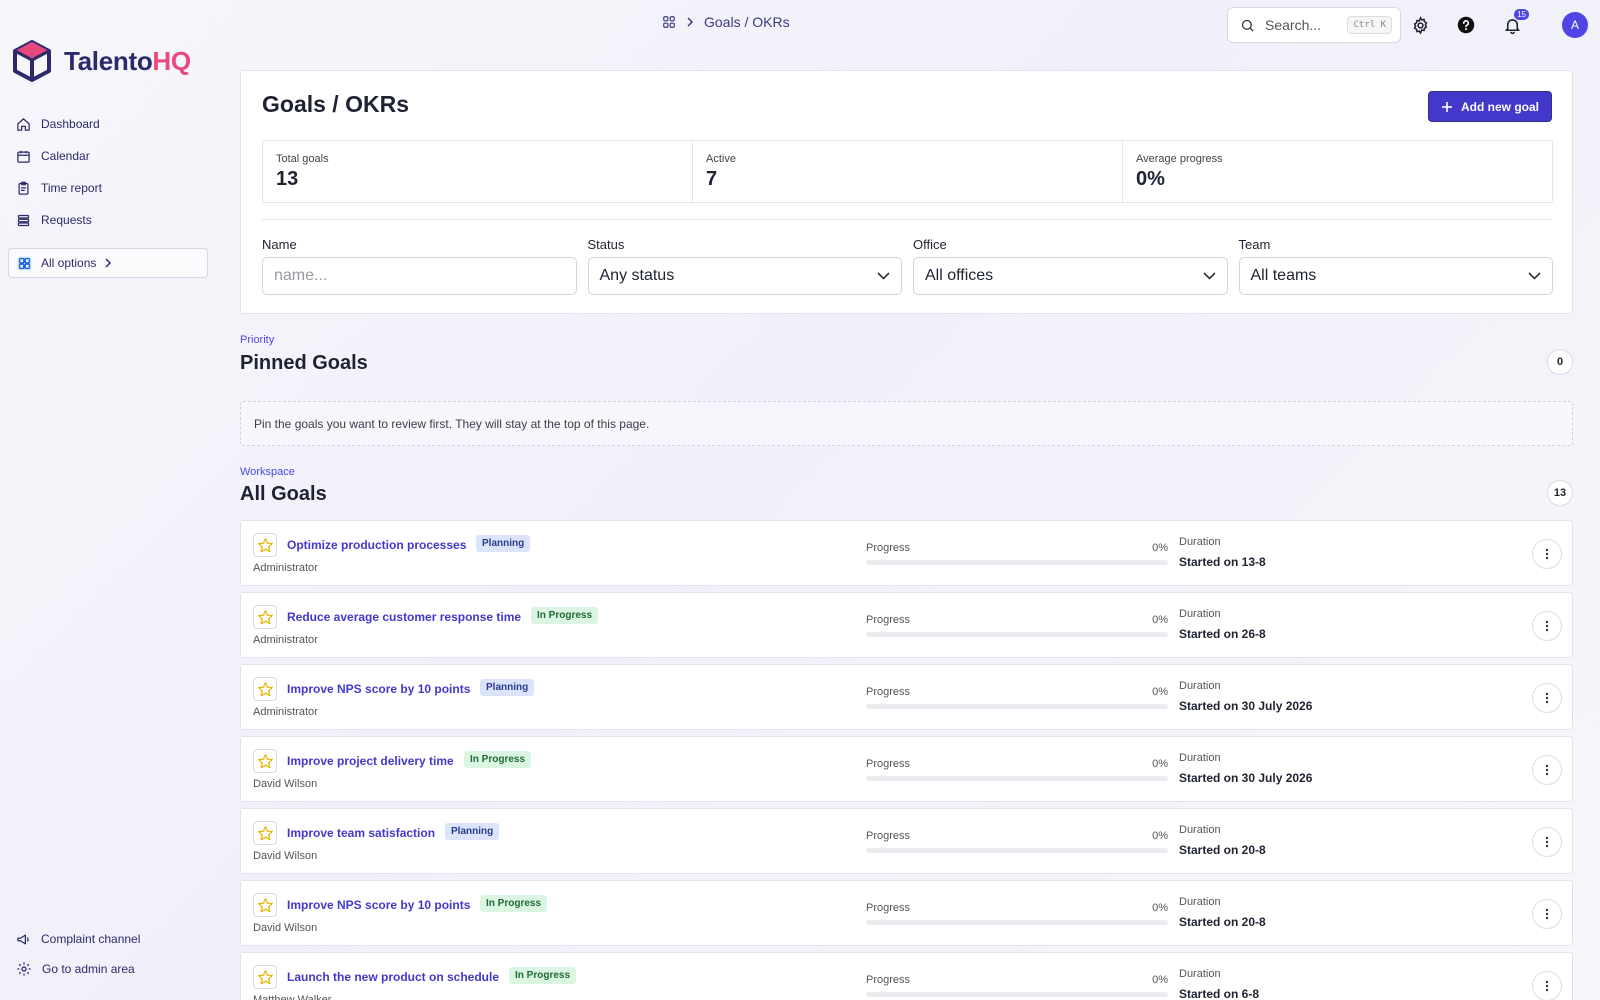 The image size is (1600, 1000). Describe the element at coordinates (23, 156) in the screenshot. I see `calendar-icon` at that location.